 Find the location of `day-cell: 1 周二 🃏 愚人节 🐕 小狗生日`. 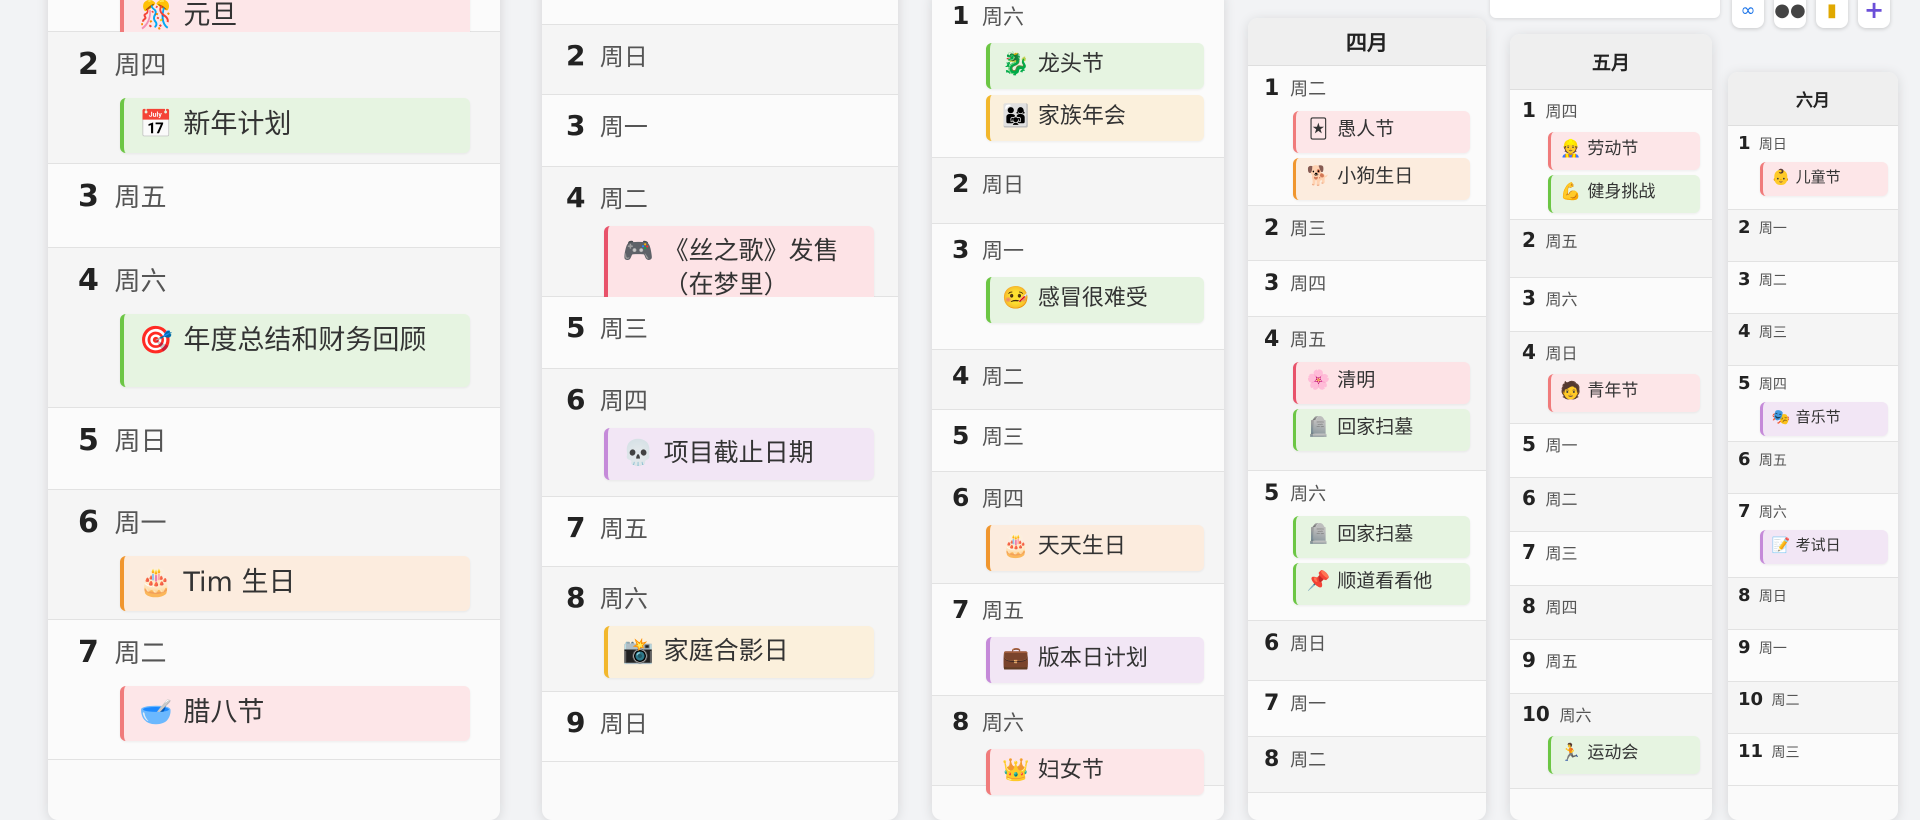

day-cell: 1 周二 🃏 愚人节 🐕 小狗生日 is located at coordinates (1367, 136).